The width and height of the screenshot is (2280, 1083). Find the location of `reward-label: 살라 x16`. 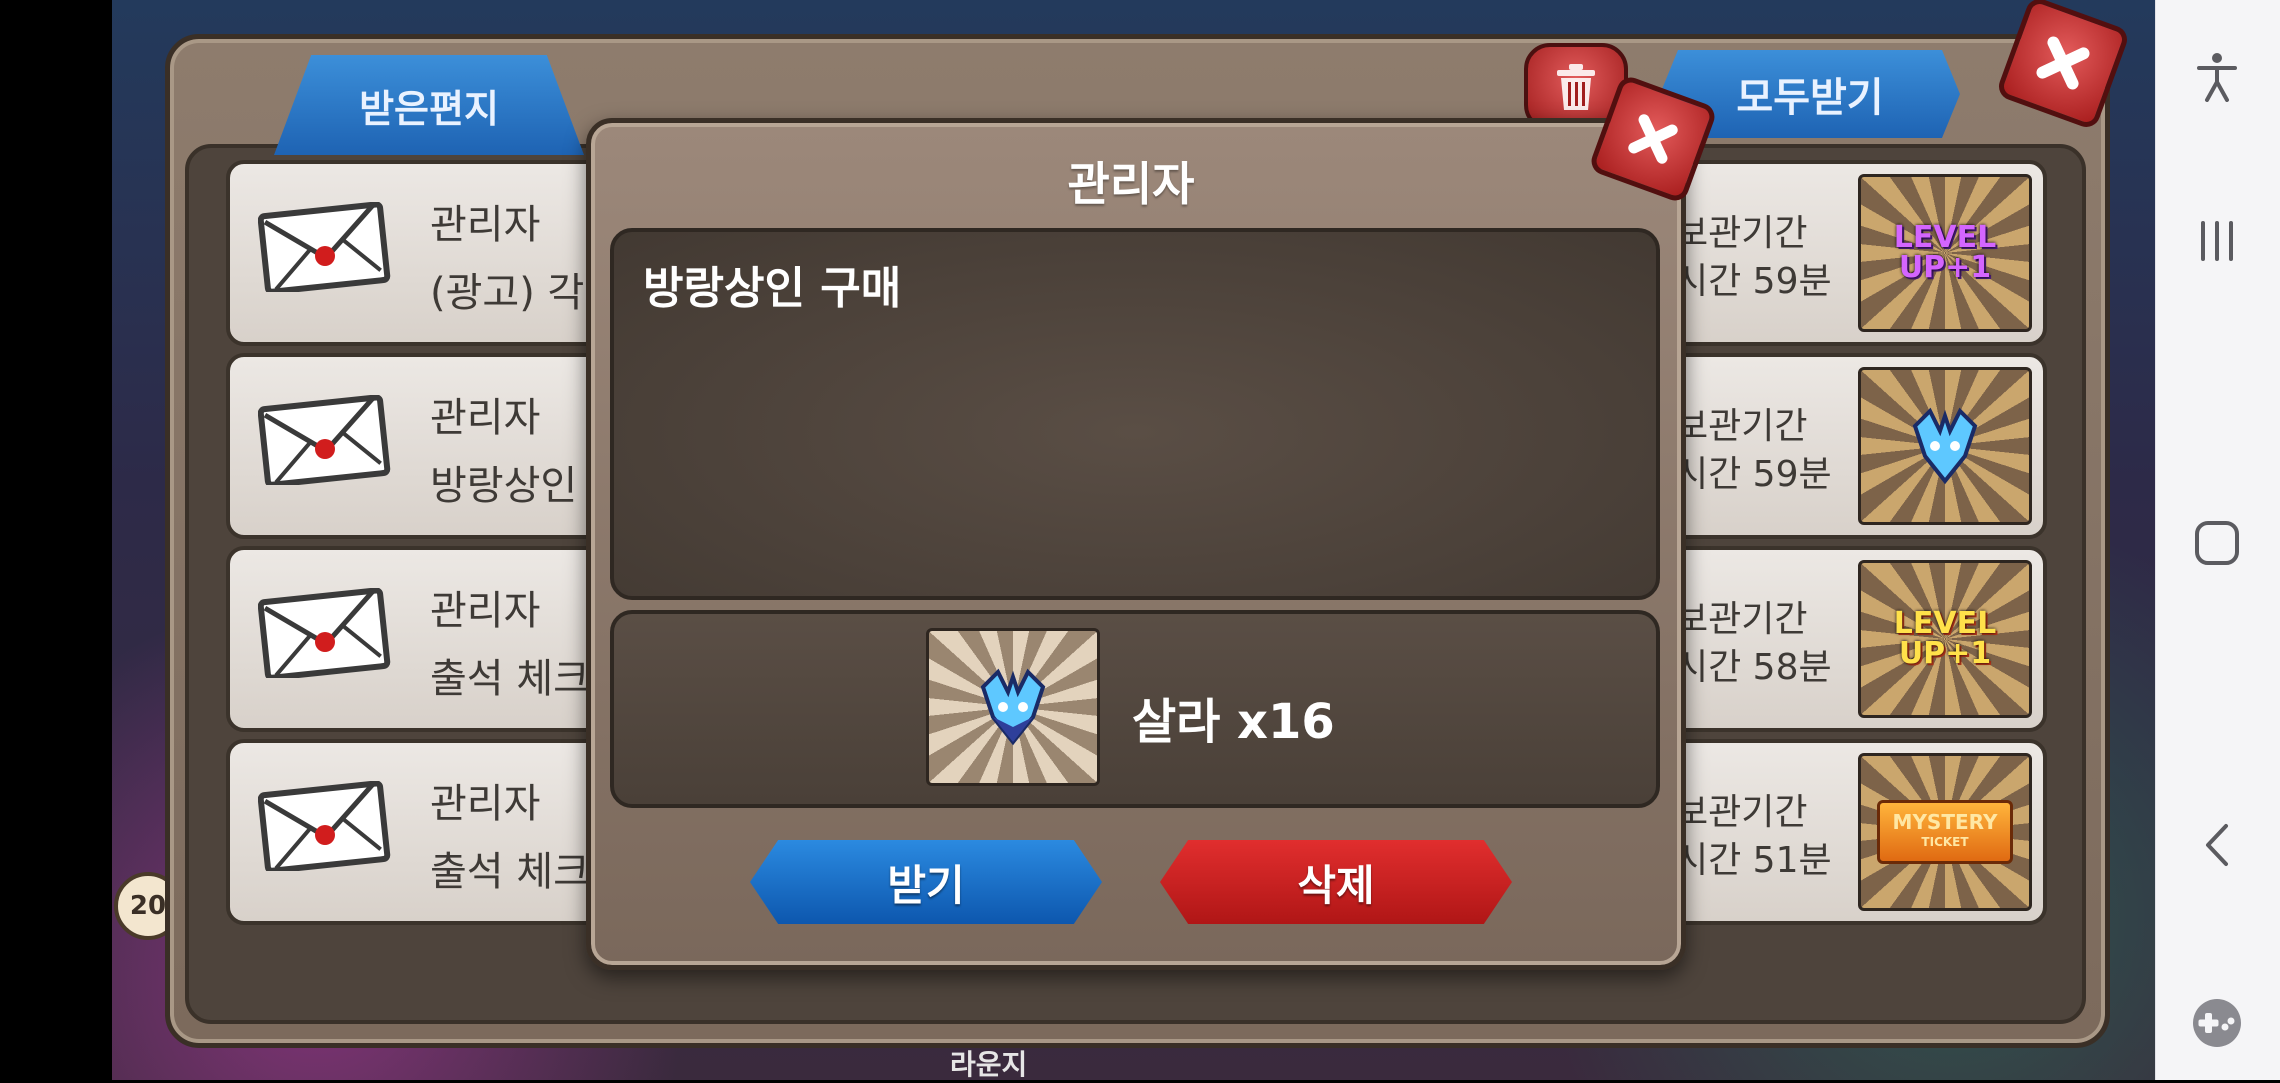

reward-label: 살라 x16 is located at coordinates (1233, 722).